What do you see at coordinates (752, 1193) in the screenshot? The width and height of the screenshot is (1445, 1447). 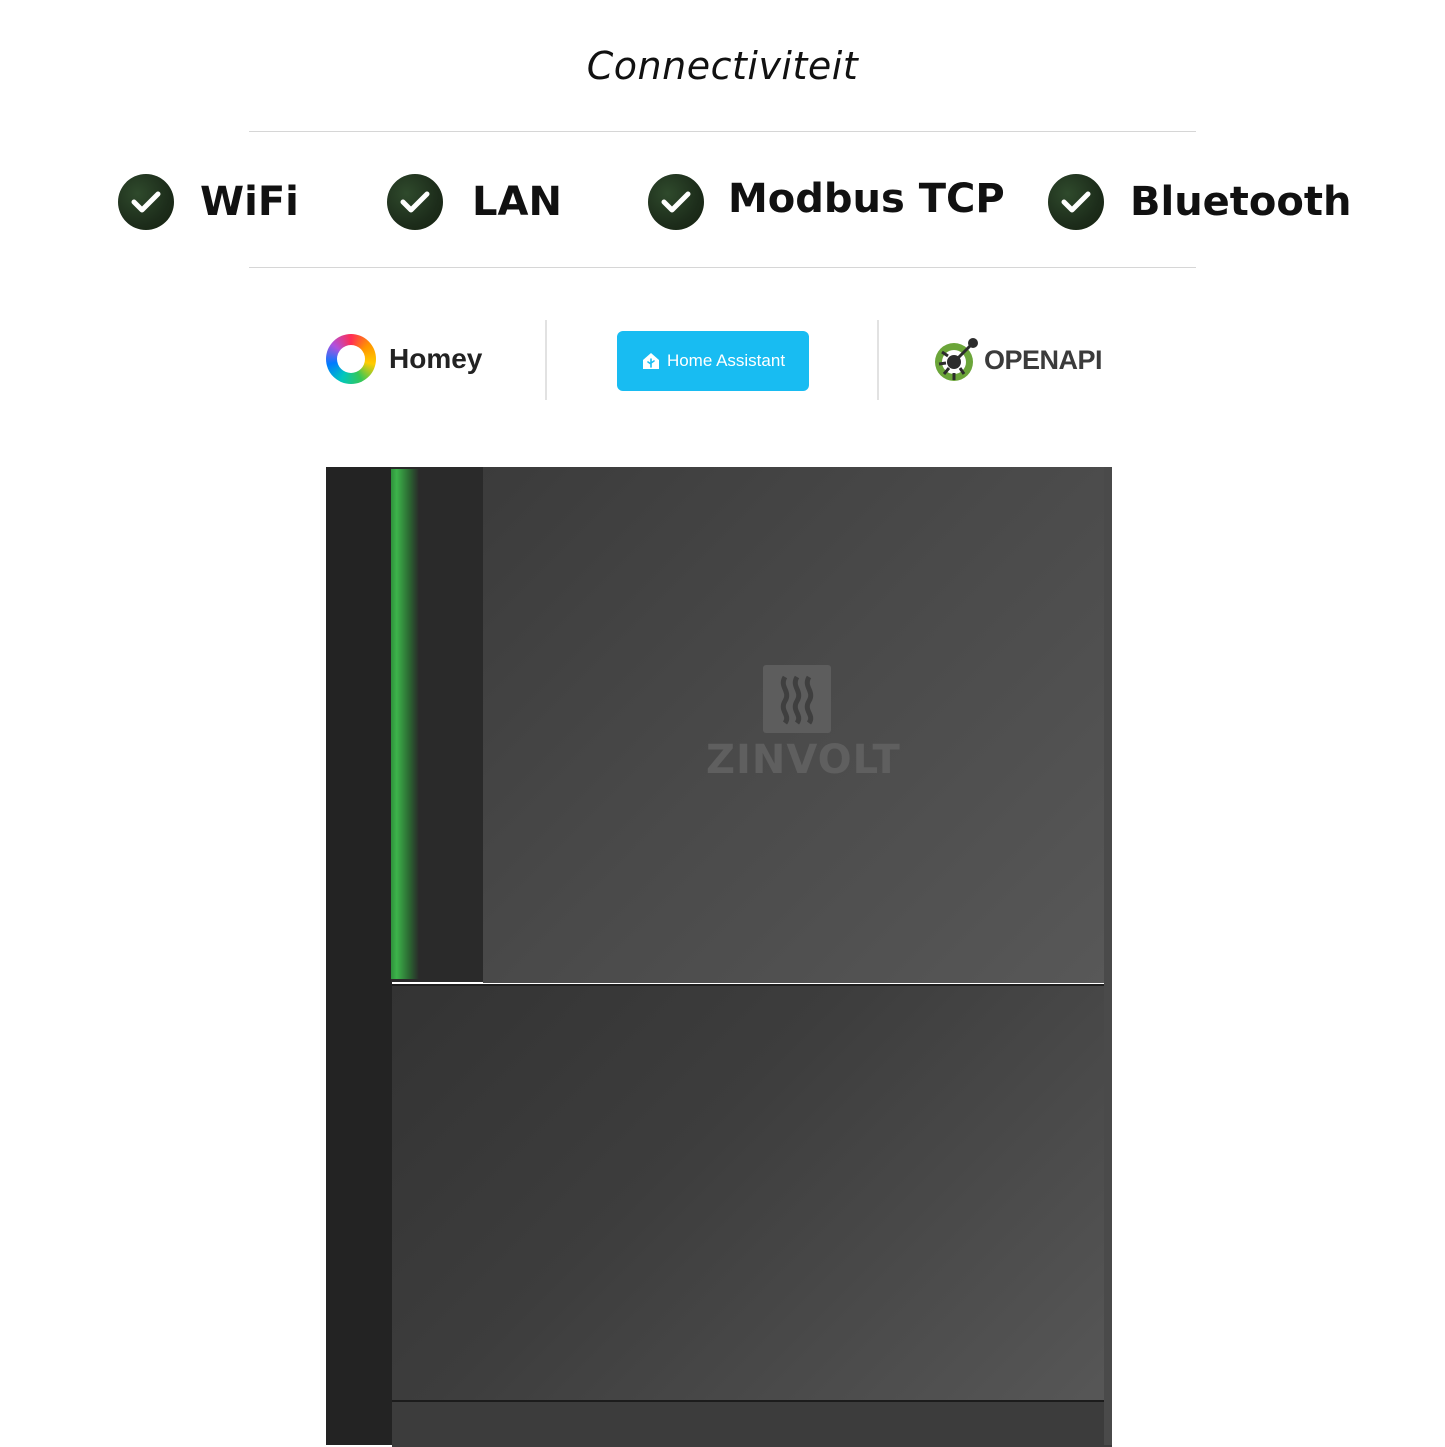 I see `device-battery-module` at bounding box center [752, 1193].